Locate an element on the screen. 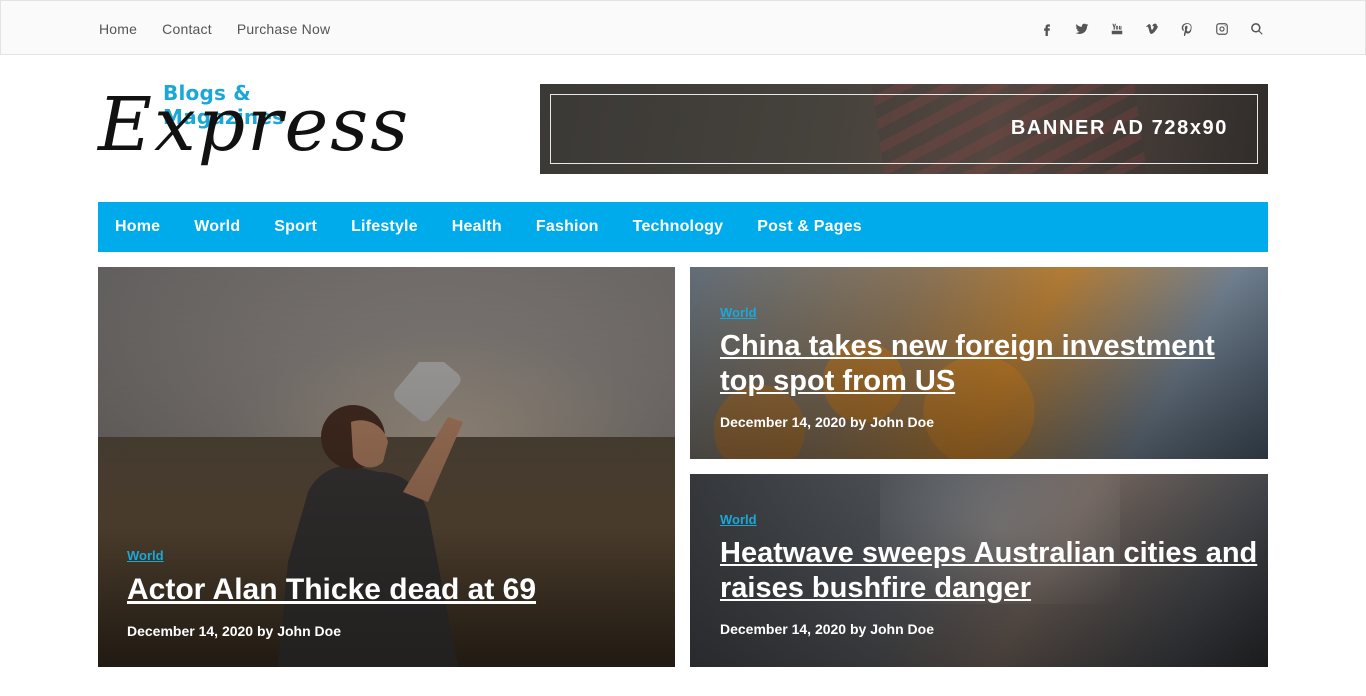 The width and height of the screenshot is (1366, 696). social-icons is located at coordinates (1152, 28).